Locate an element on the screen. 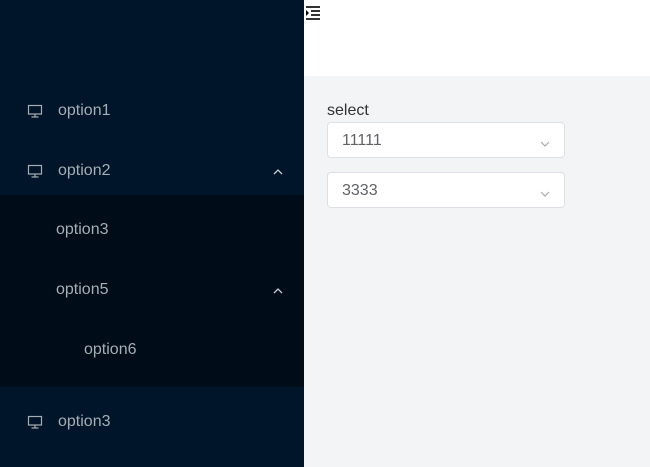 The width and height of the screenshot is (650, 467). menu-item-option1: option1 is located at coordinates (152, 111).